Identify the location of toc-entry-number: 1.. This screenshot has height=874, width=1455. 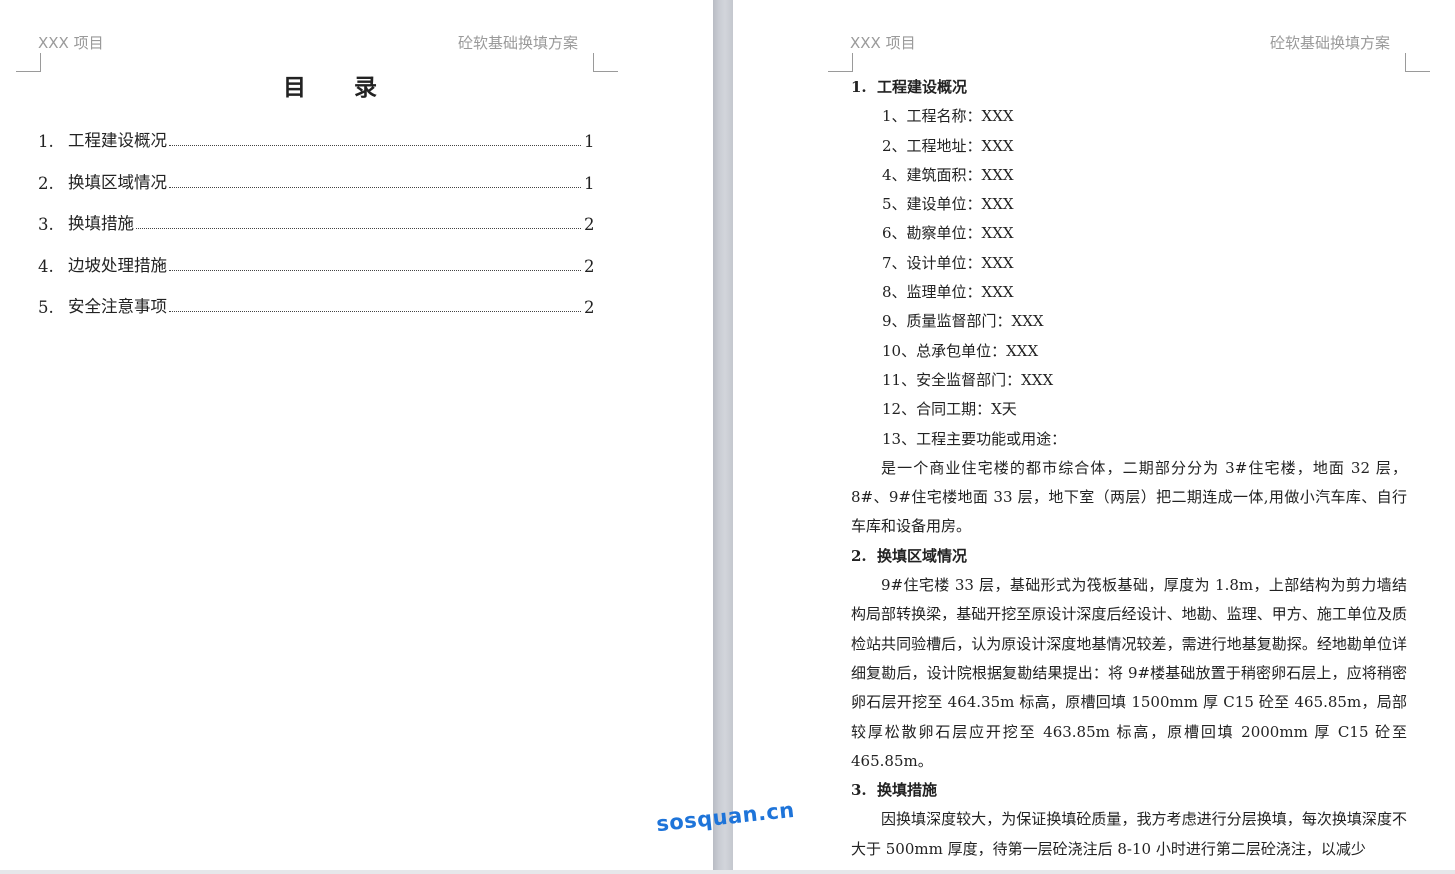
(46, 141).